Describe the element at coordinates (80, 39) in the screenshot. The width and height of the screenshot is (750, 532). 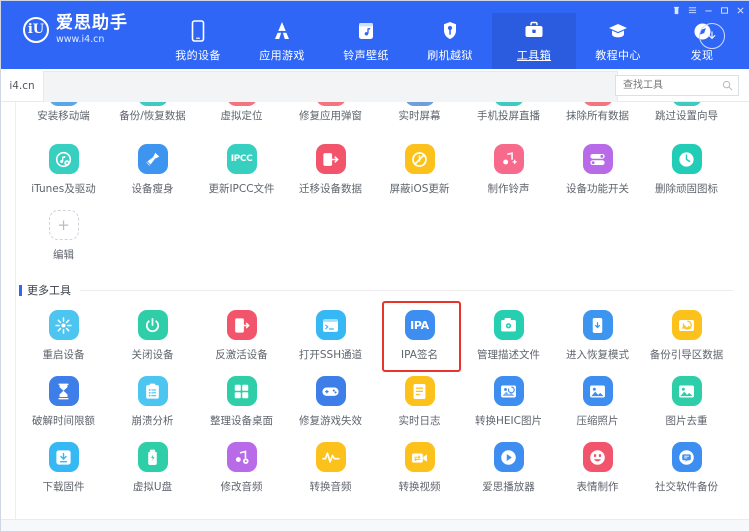
I see `brand-url: www.i4.cn` at that location.